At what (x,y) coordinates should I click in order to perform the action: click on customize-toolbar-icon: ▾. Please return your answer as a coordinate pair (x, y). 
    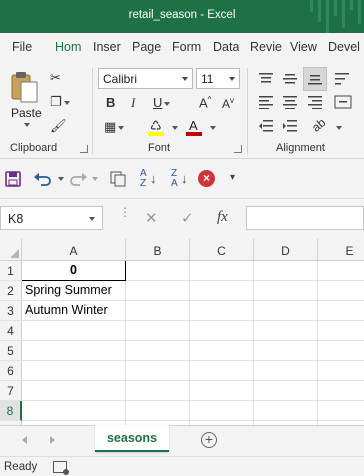
    Looking at the image, I should click on (232, 177).